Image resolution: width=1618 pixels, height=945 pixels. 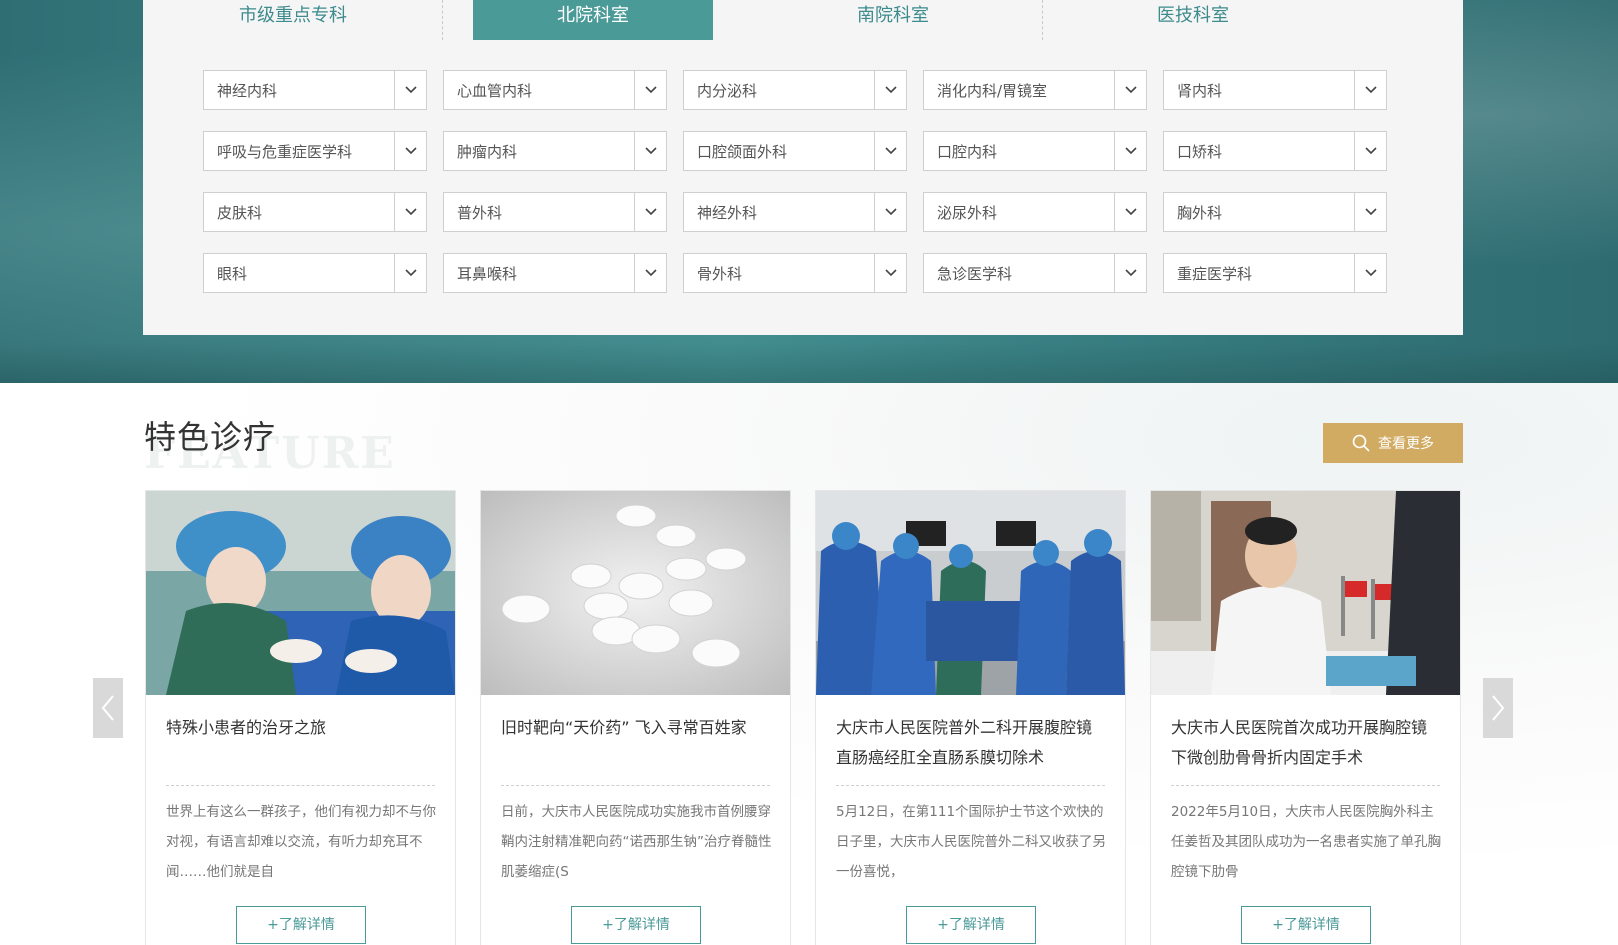 I want to click on department-select: 泌尿外科, so click(x=1035, y=212).